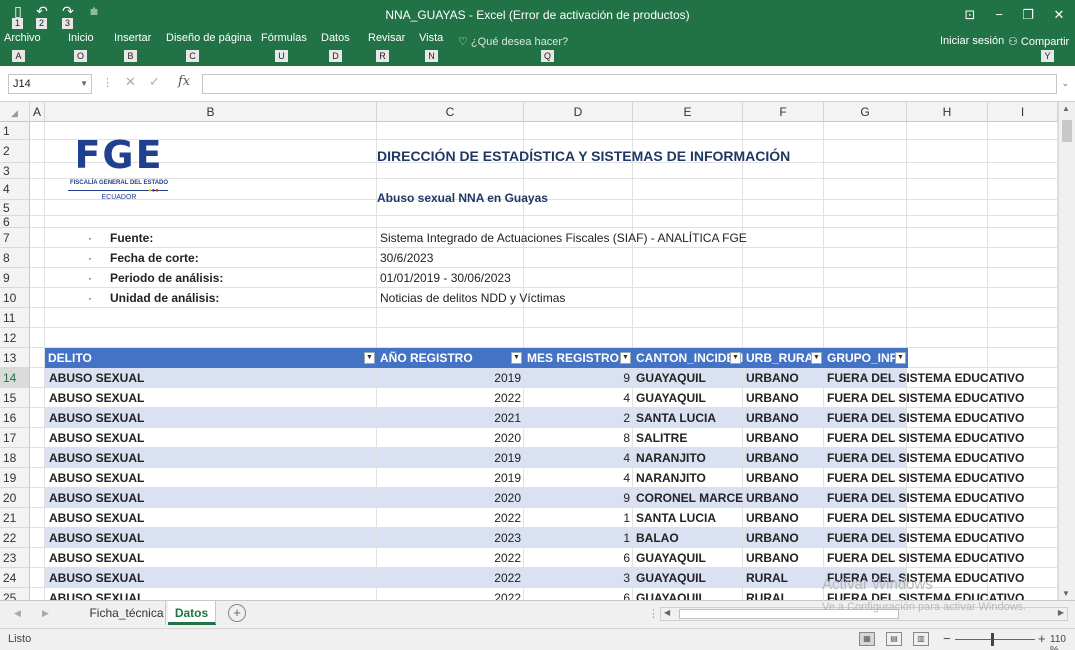  What do you see at coordinates (15, 238) in the screenshot?
I see `row-header-7: 7` at bounding box center [15, 238].